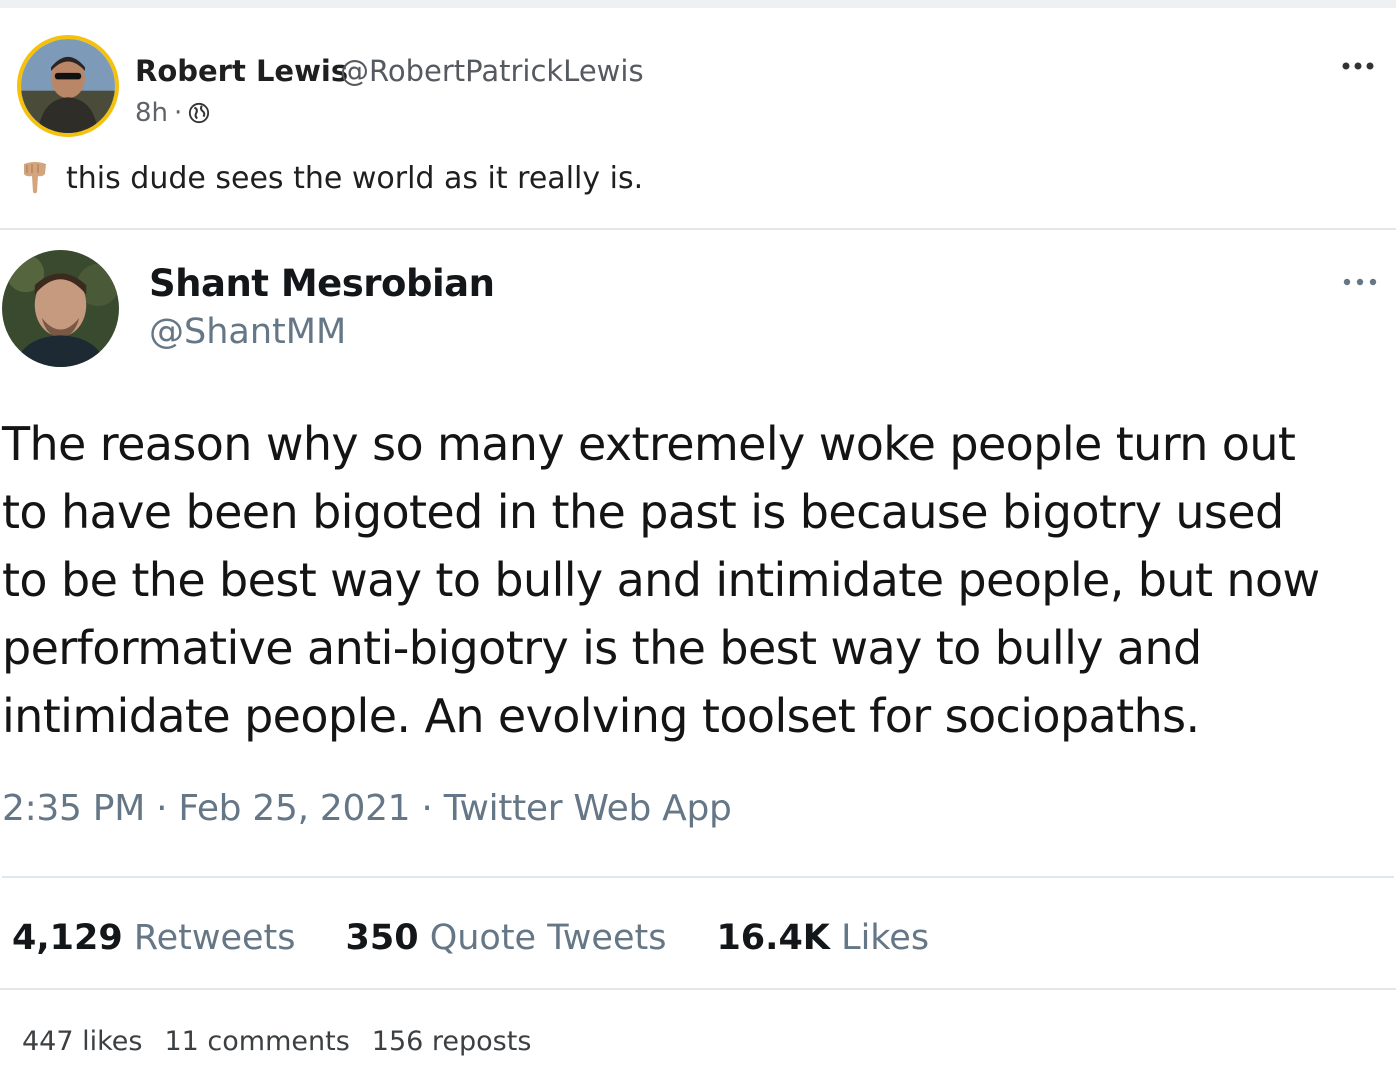 The width and height of the screenshot is (1396, 1080). Describe the element at coordinates (172, 113) in the screenshot. I see `post-meta: 8h ·` at that location.